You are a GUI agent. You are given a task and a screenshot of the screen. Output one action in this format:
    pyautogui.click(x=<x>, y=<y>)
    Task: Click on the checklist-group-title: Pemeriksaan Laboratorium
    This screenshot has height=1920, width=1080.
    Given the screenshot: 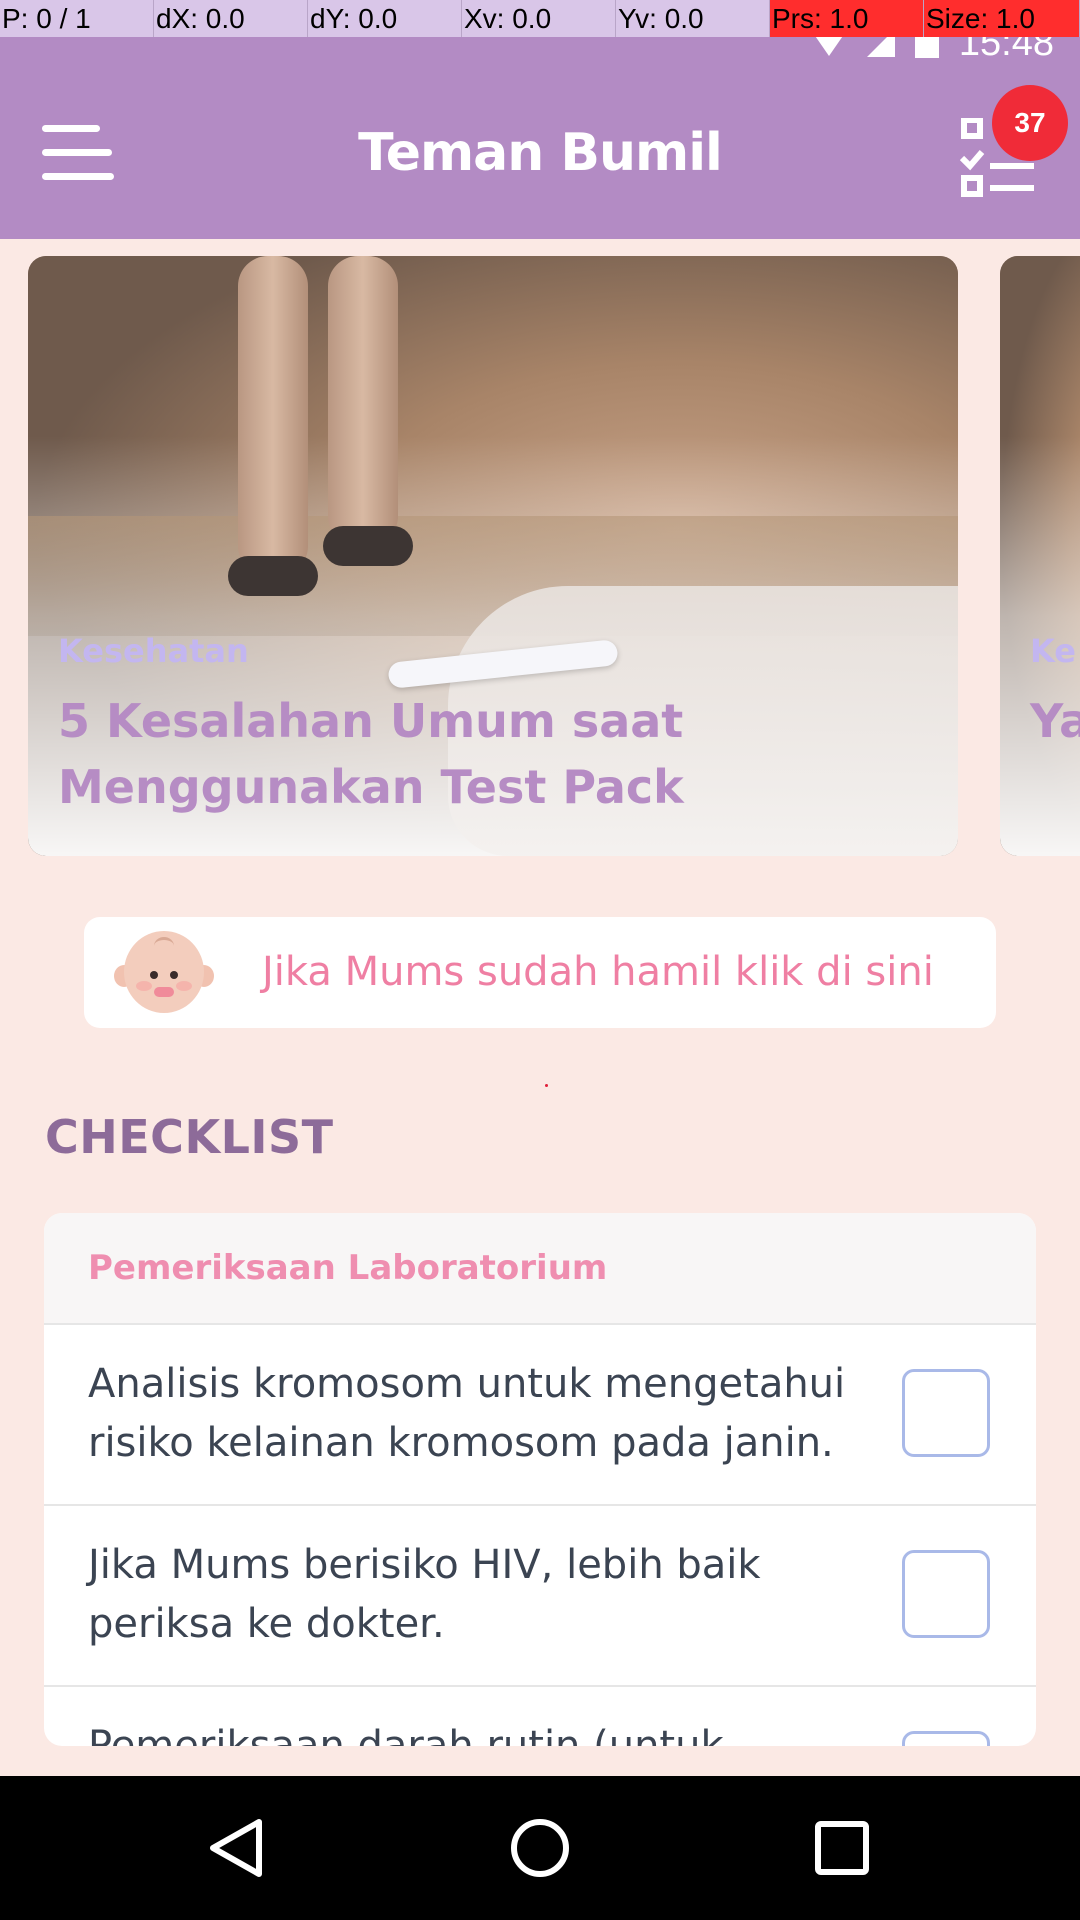 What is the action you would take?
    pyautogui.click(x=540, y=1268)
    